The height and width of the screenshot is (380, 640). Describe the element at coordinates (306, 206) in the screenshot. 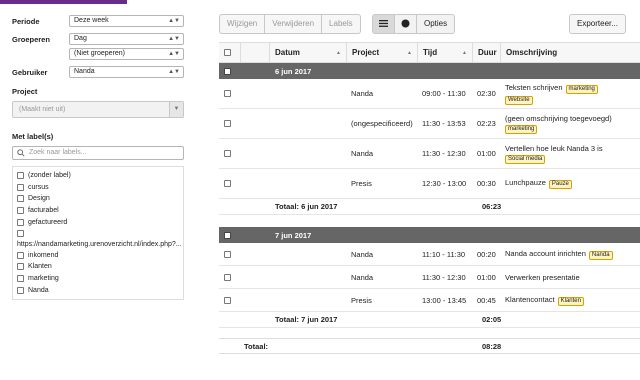

I see `day-total-label: Totaal: 6 jun 2017` at that location.